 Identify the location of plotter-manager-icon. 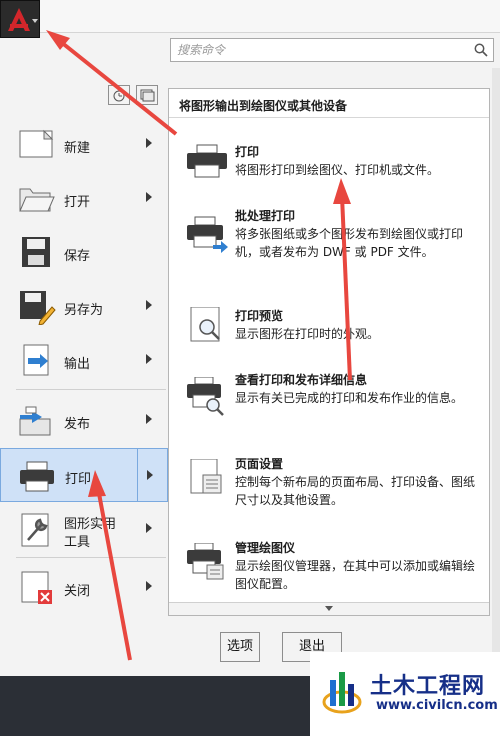
(205, 561).